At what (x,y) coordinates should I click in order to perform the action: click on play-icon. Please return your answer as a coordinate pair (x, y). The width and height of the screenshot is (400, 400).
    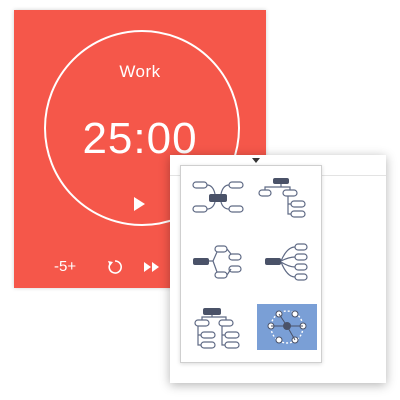
    Looking at the image, I should click on (139, 204).